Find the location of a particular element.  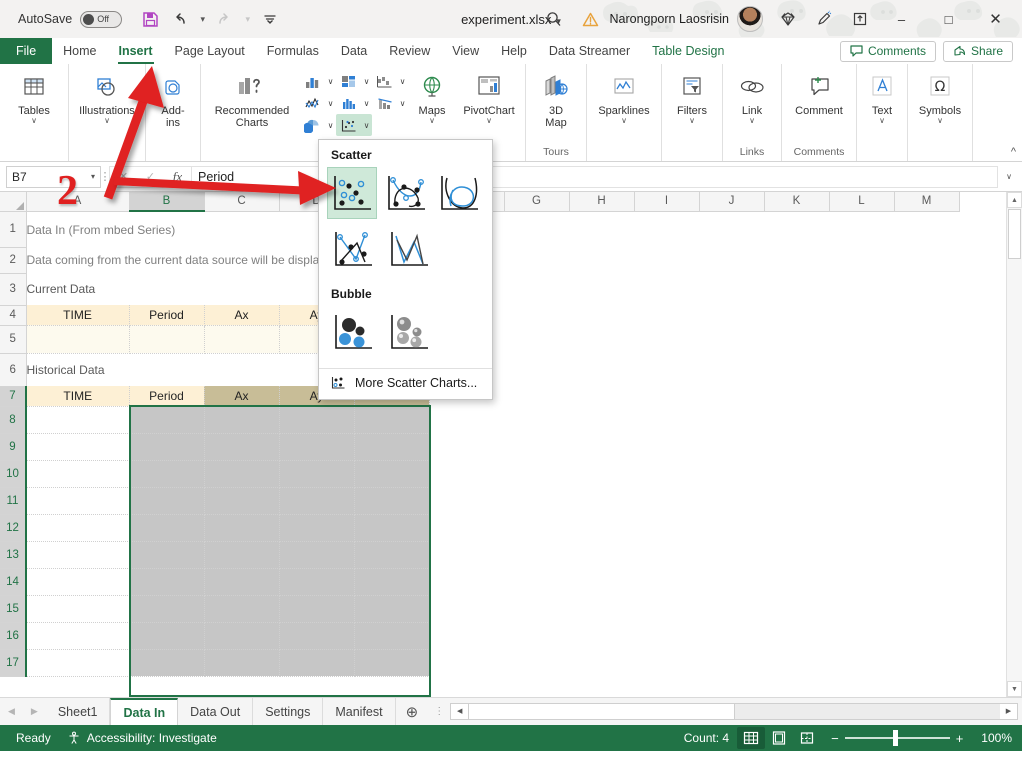

cell-c4-ax-header: Ax is located at coordinates (242, 315).